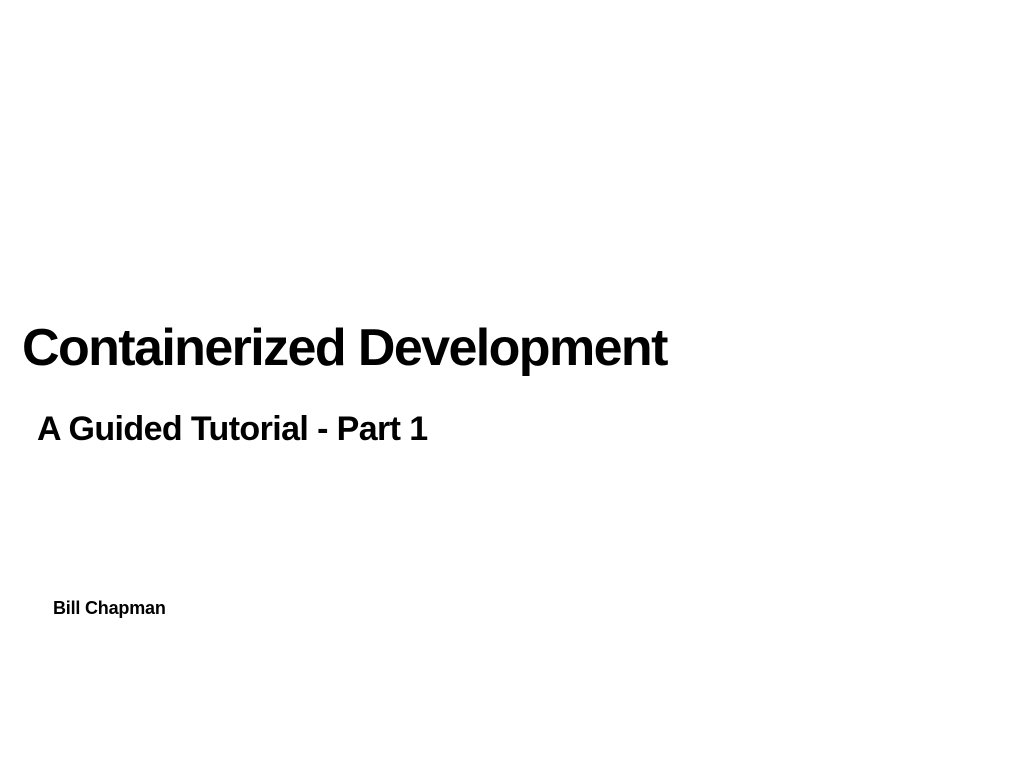 This screenshot has width=1024, height=768. What do you see at coordinates (232, 429) in the screenshot?
I see `slide-subtitle: A Guided Tutorial - Part 1` at bounding box center [232, 429].